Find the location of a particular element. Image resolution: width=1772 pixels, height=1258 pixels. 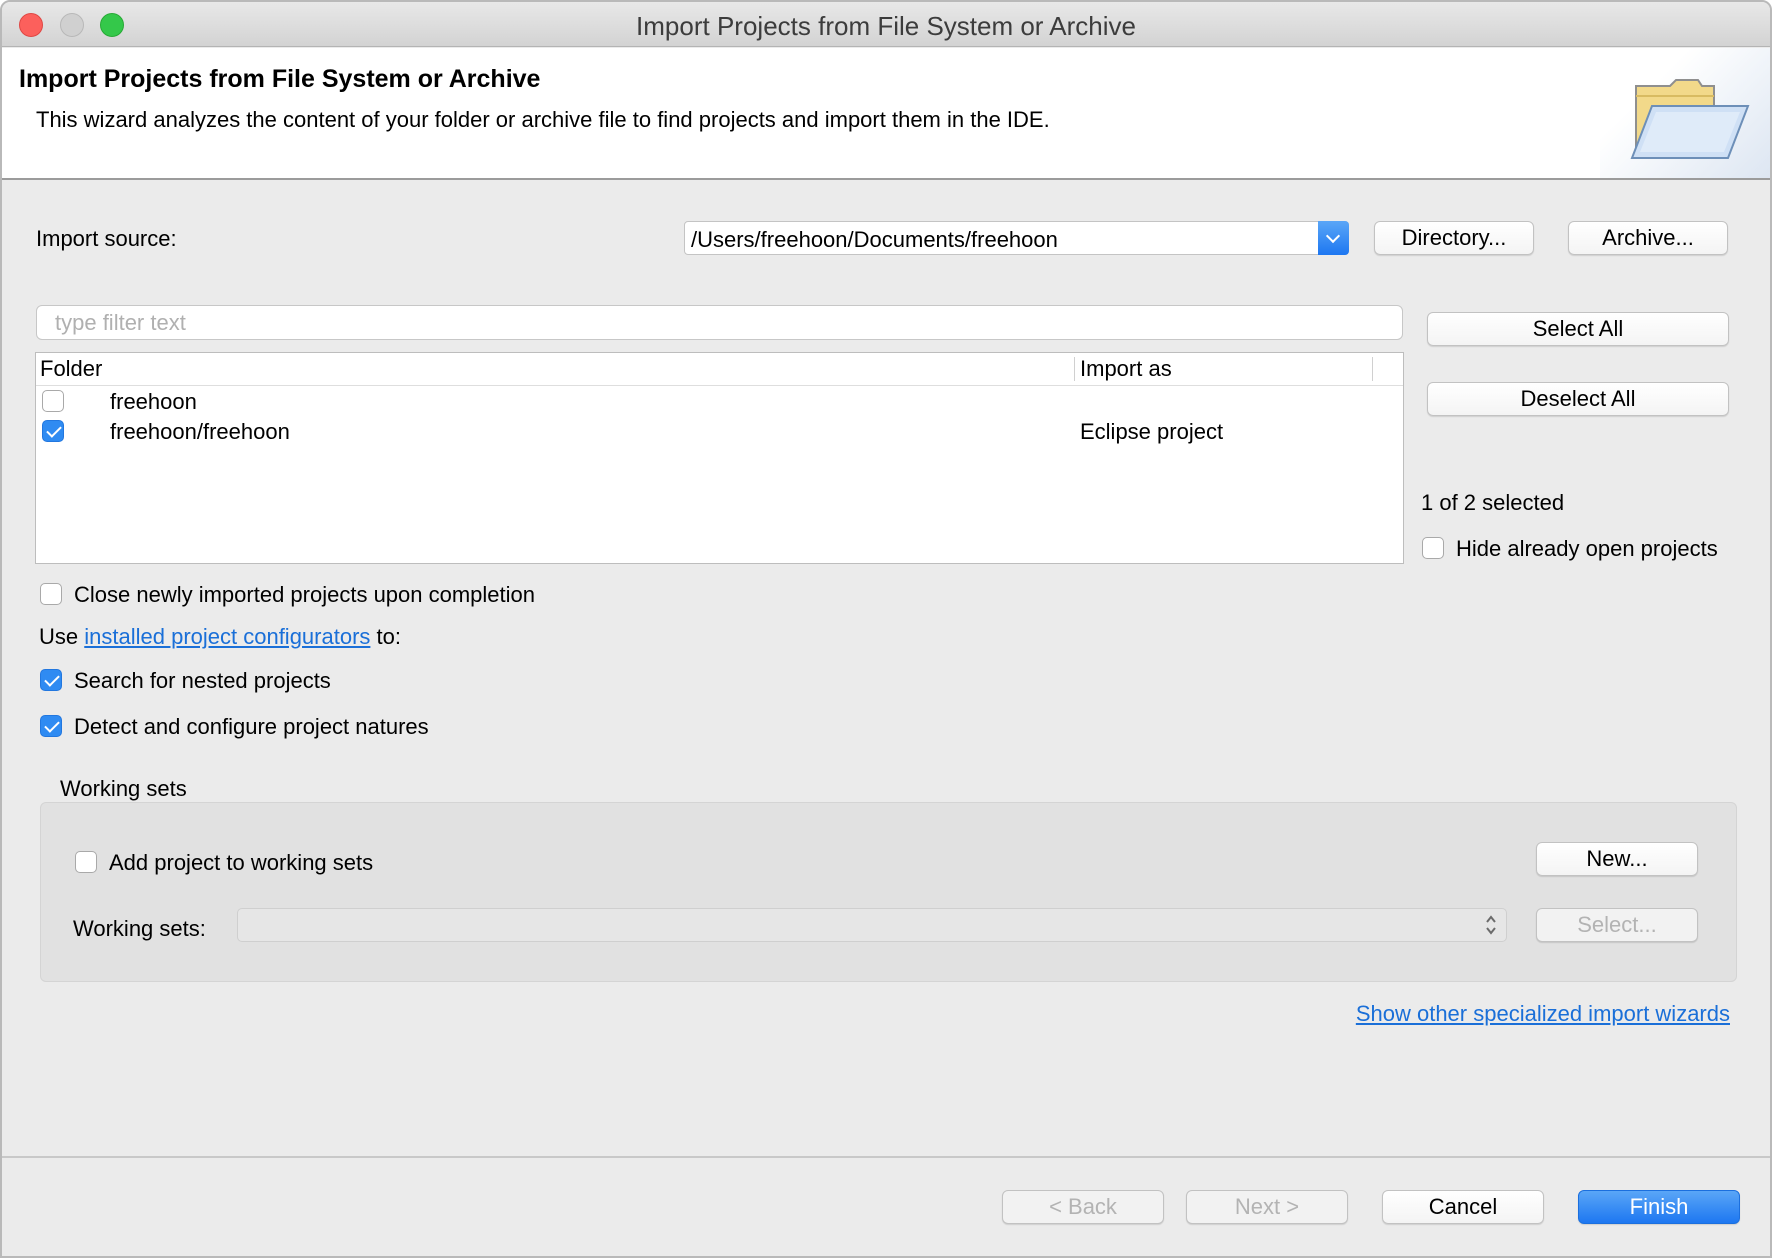

search-nested-label: Search for nested projects is located at coordinates (202, 681).